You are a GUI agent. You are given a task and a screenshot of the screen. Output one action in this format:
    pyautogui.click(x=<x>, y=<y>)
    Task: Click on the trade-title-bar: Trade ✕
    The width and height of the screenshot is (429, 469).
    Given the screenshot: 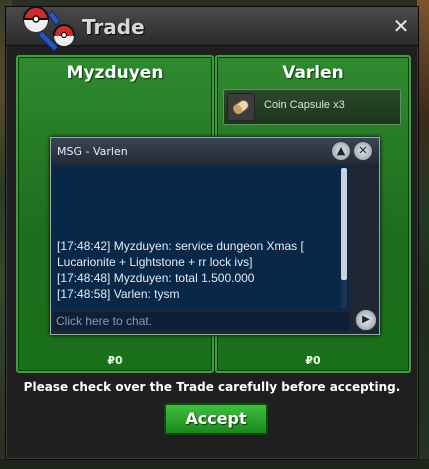 What is the action you would take?
    pyautogui.click(x=212, y=29)
    